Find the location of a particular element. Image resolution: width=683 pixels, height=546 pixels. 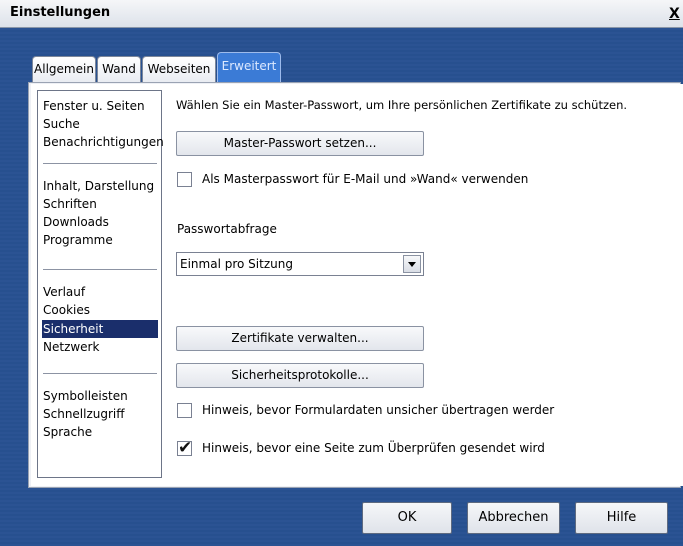

sidebar-item-cookies: Cookies is located at coordinates (66, 310).